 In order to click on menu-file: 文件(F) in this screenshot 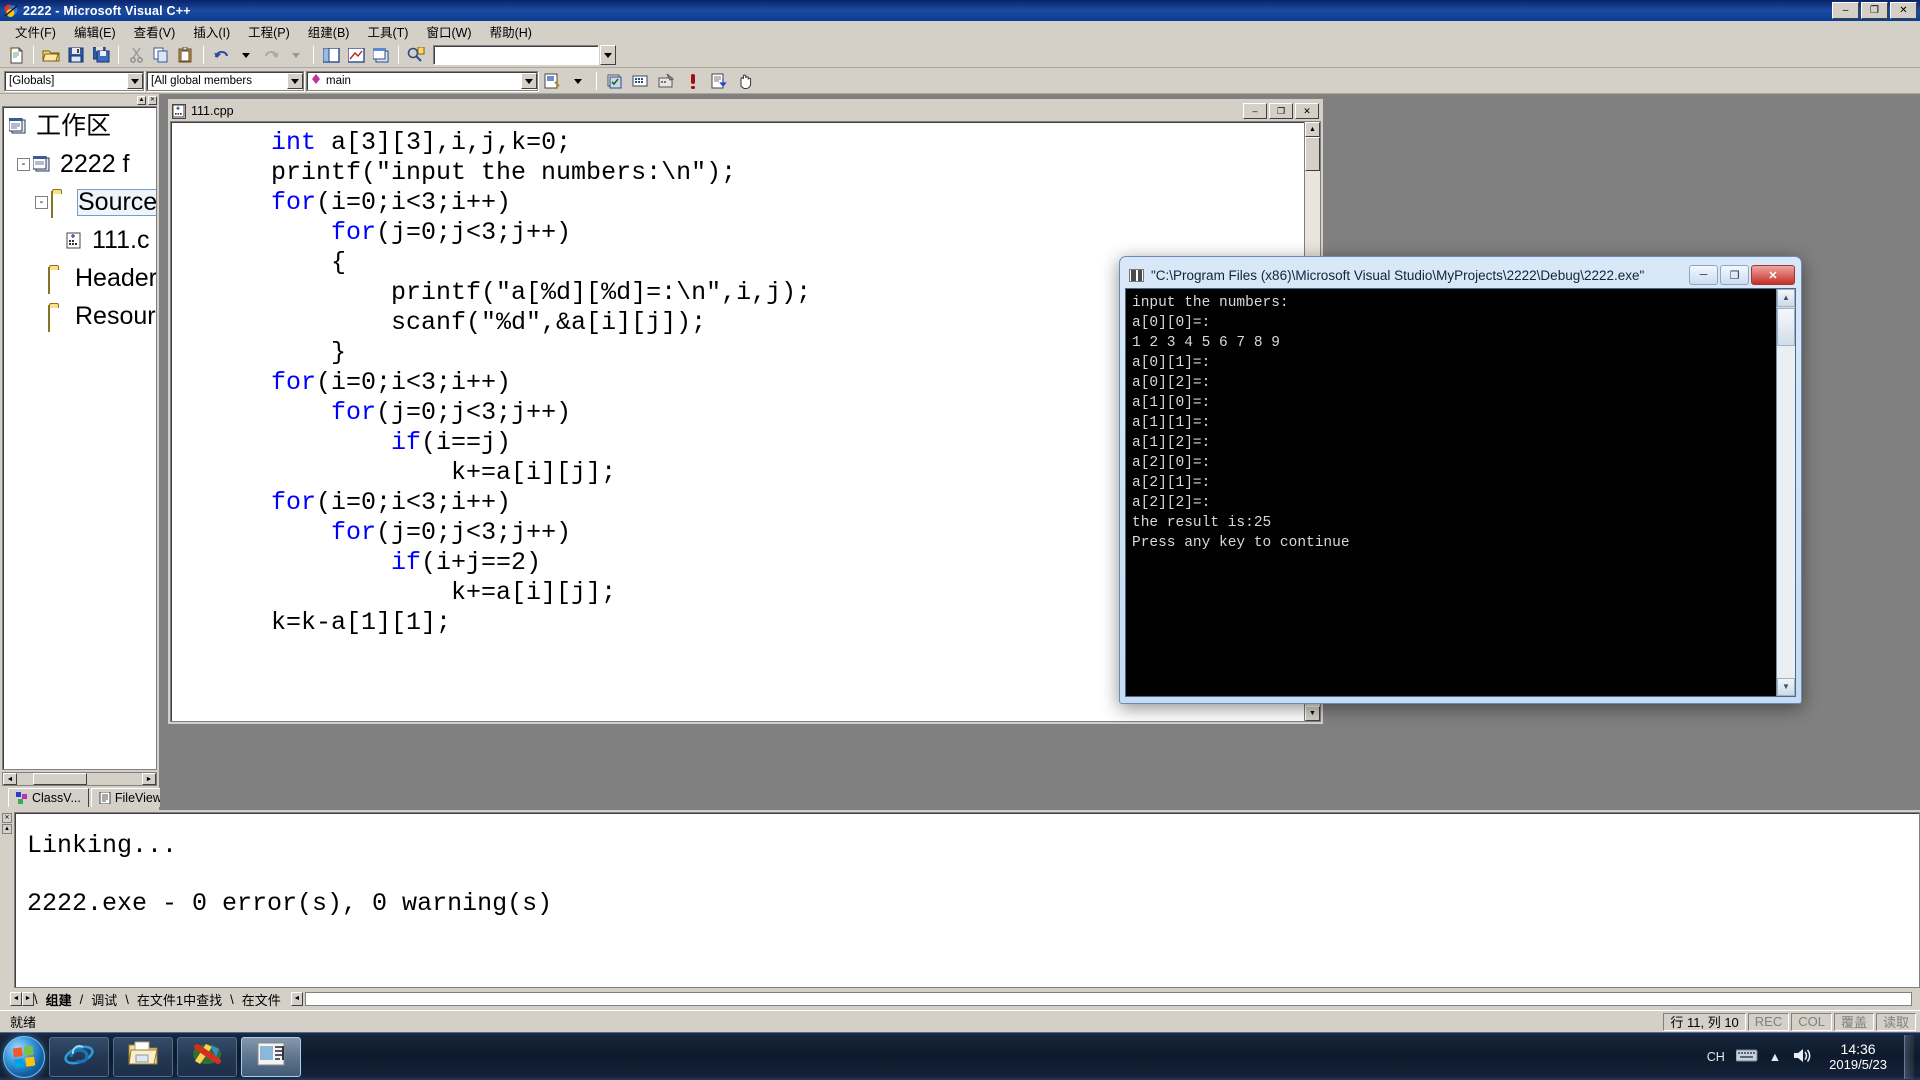, I will do `click(35, 31)`.